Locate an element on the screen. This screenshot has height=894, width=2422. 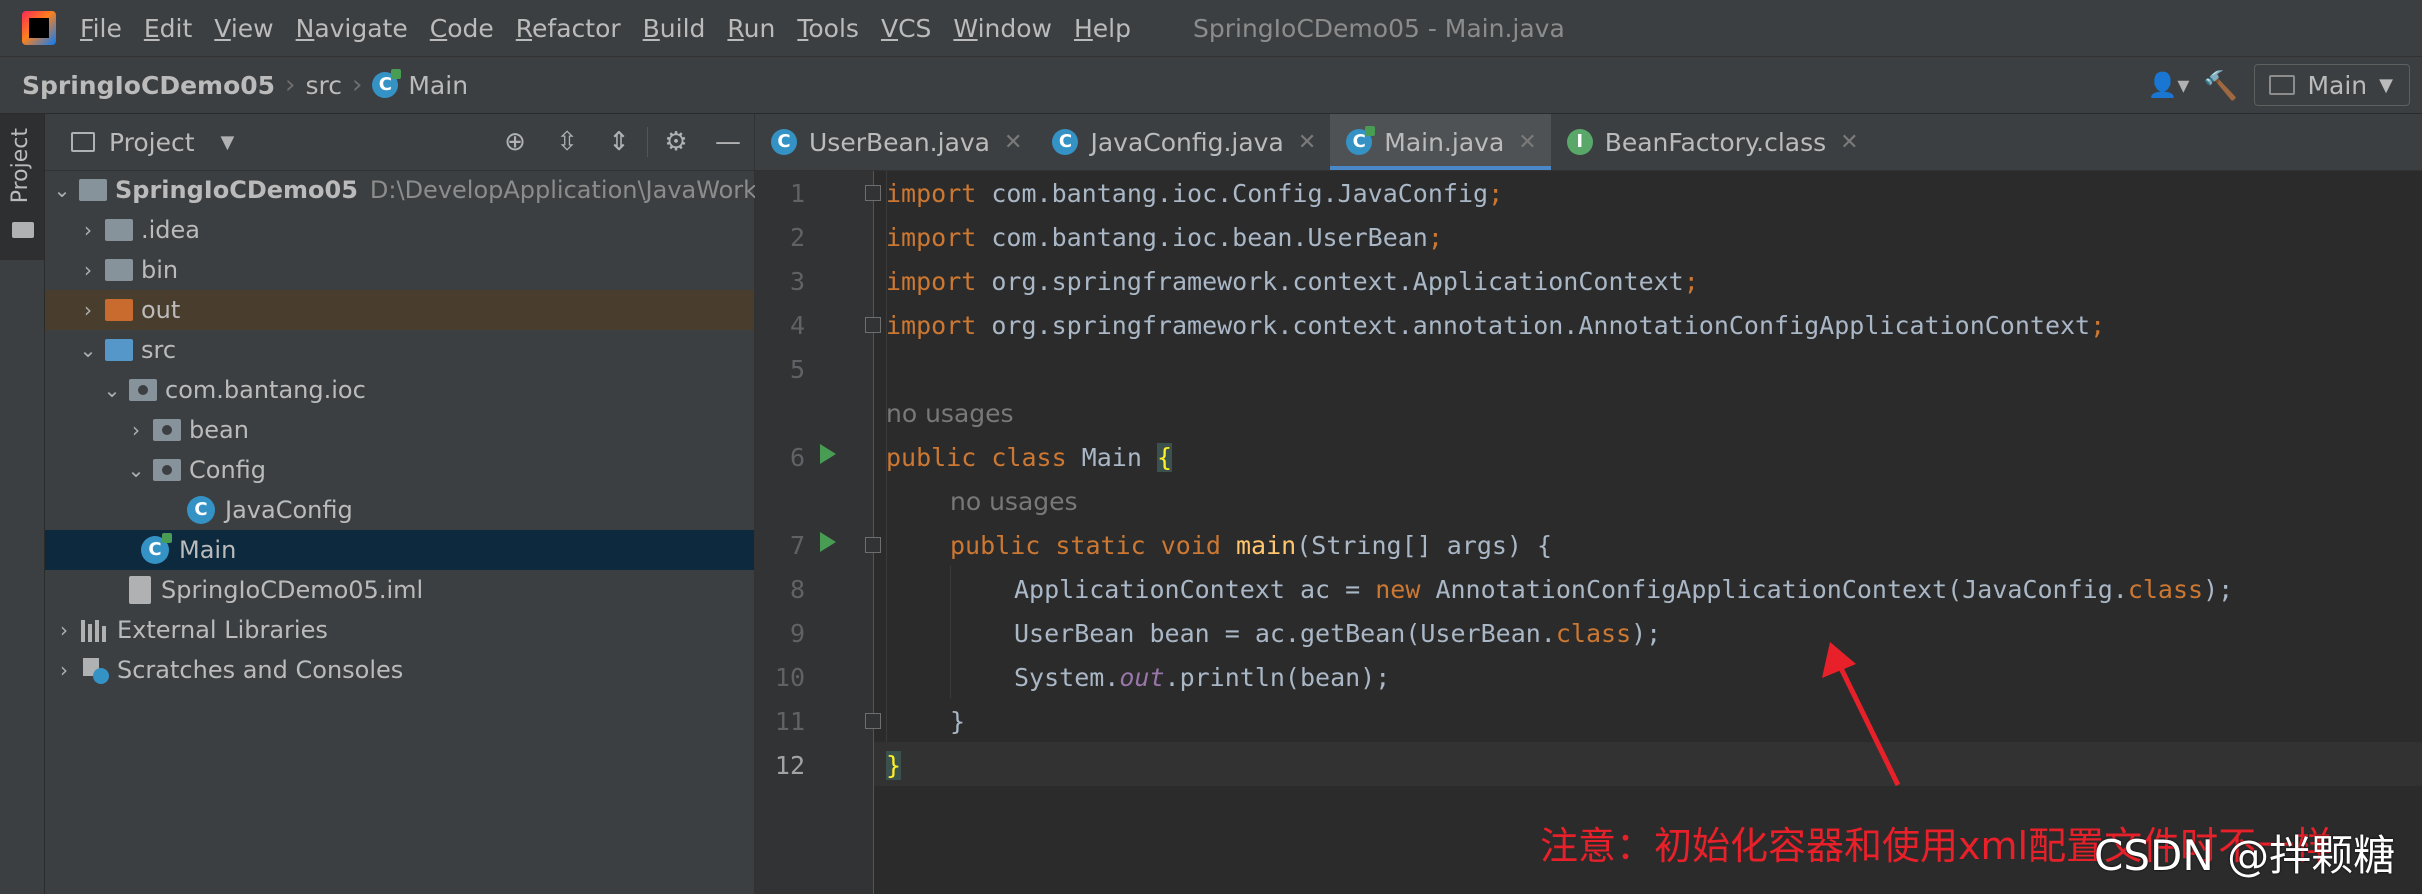
watermark: CSDN @拌颗糖 is located at coordinates (2245, 855).